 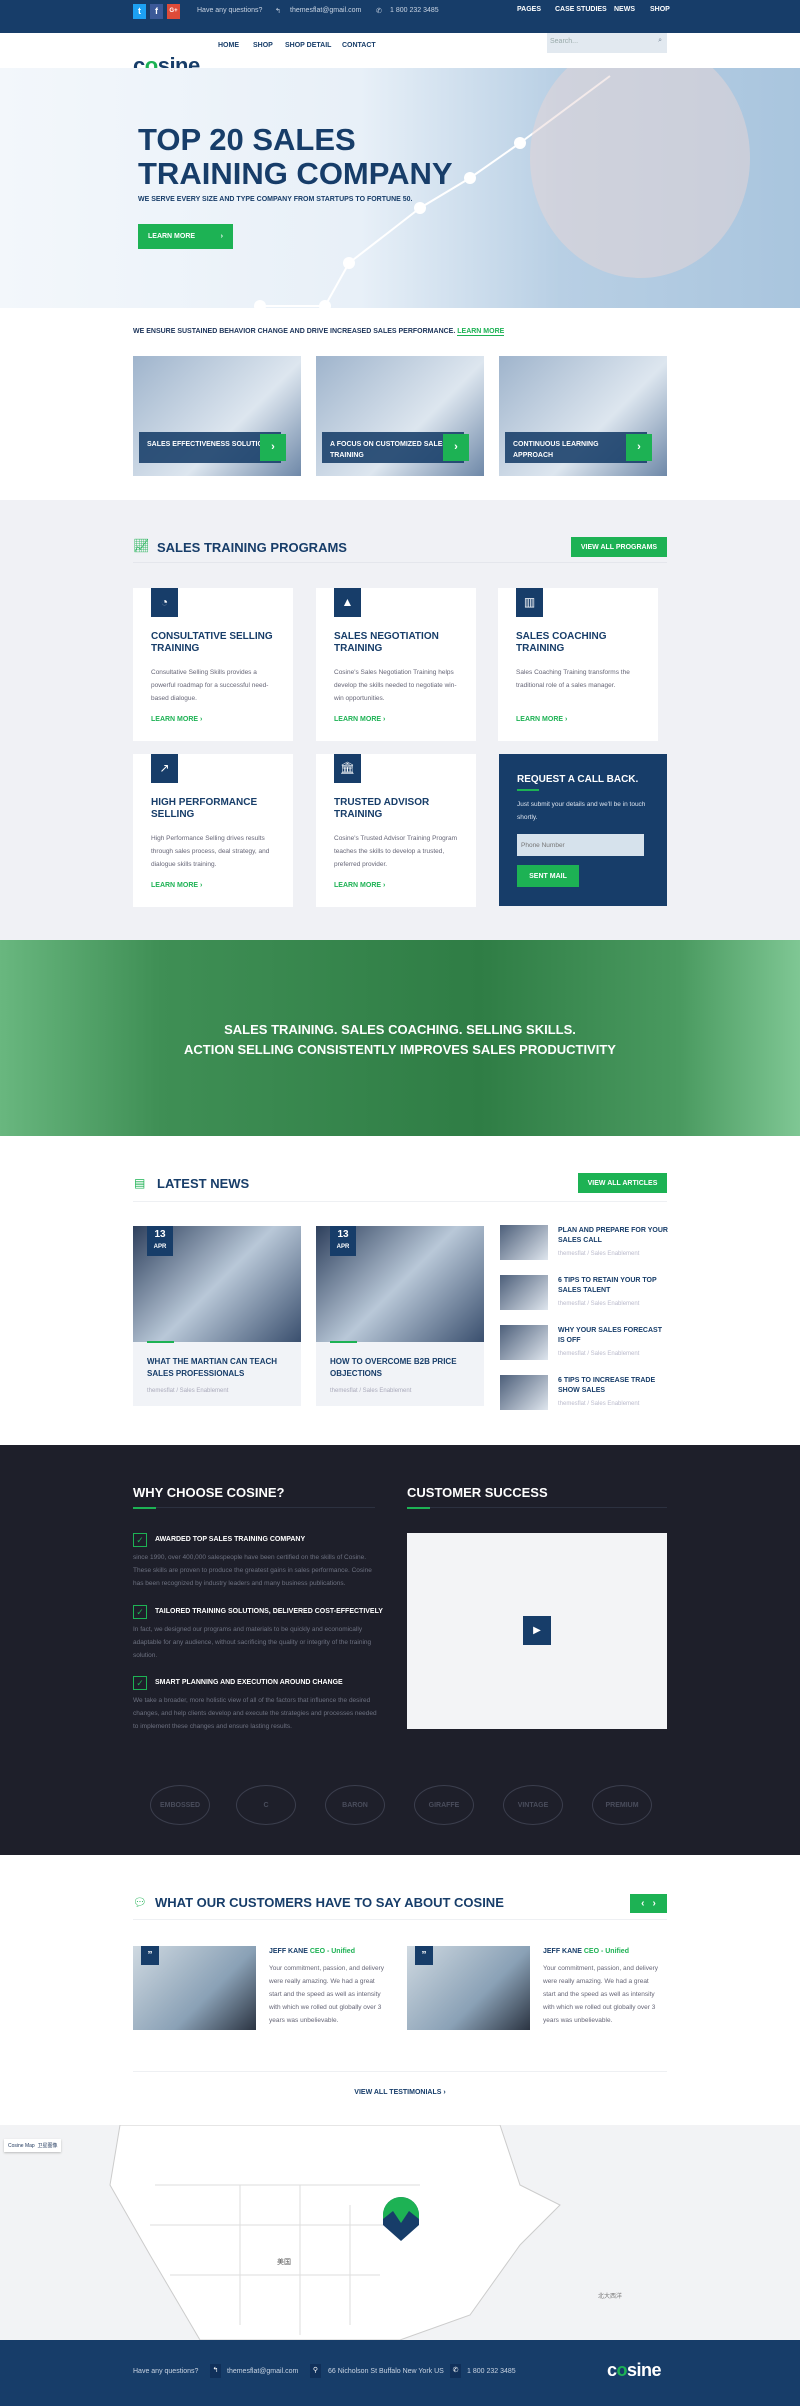 What do you see at coordinates (580, 845) in the screenshot?
I see `phone-number-input` at bounding box center [580, 845].